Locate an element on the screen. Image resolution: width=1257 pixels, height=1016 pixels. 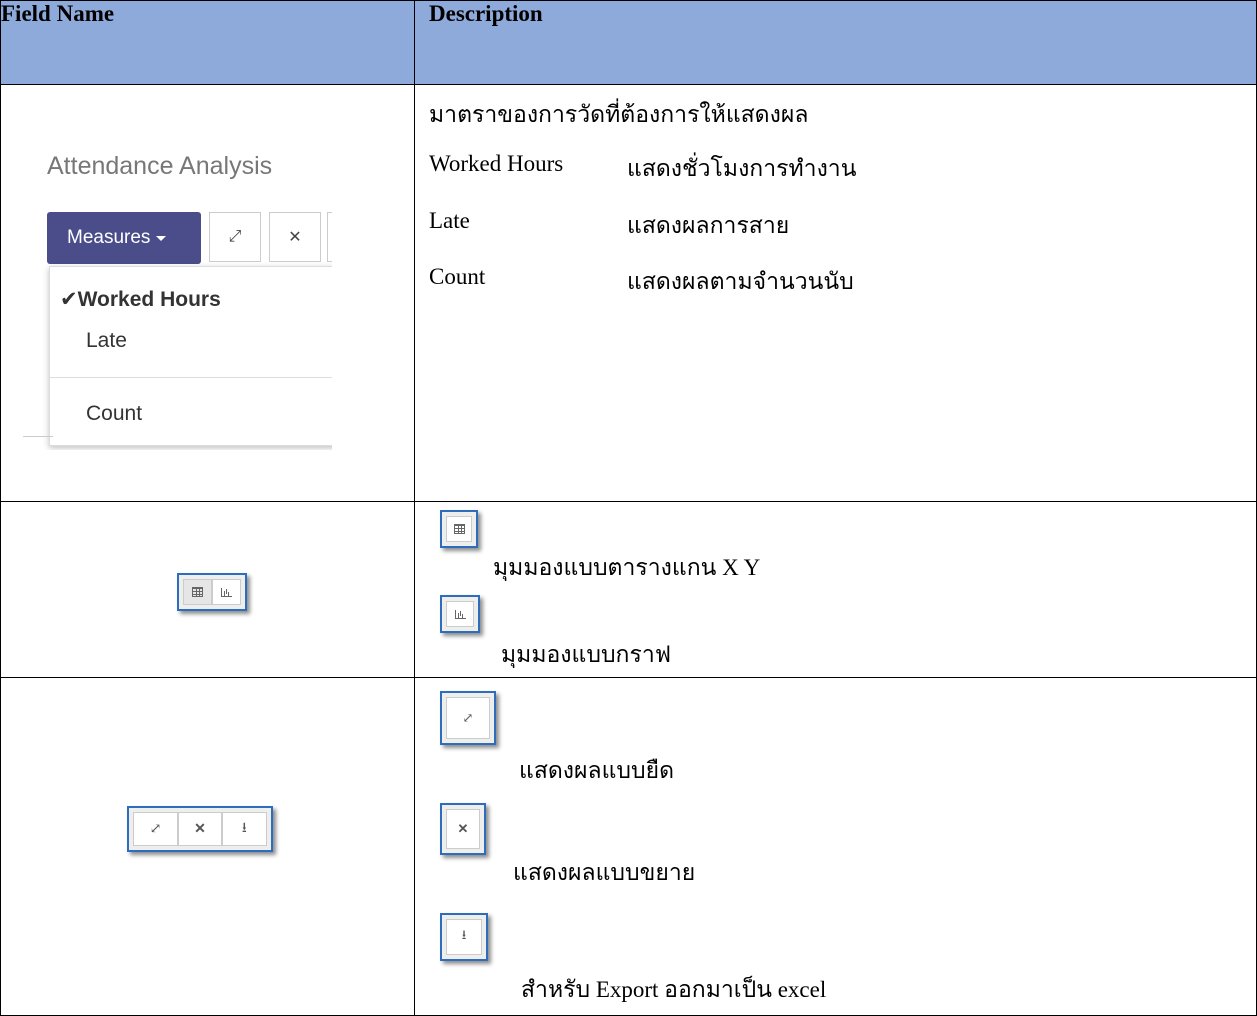
menu-divider is located at coordinates (191, 377).